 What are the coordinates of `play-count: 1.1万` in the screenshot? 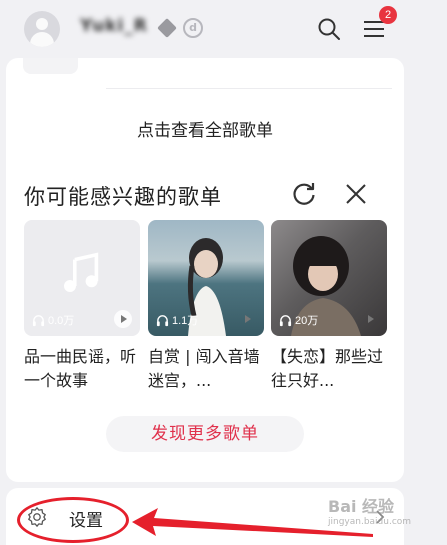 It's located at (177, 320).